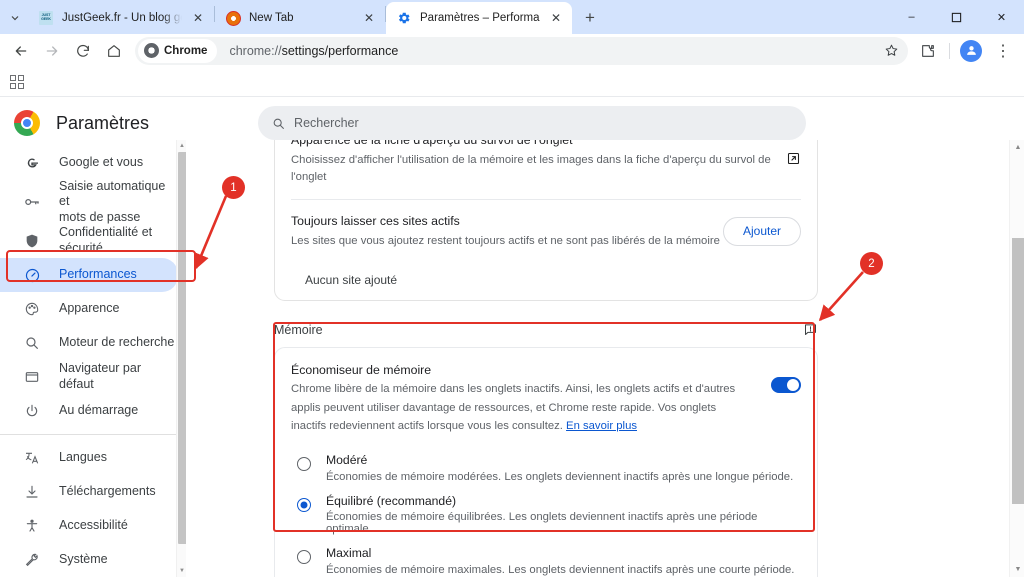 The width and height of the screenshot is (1024, 577). Describe the element at coordinates (32, 411) in the screenshot. I see `power-icon` at that location.